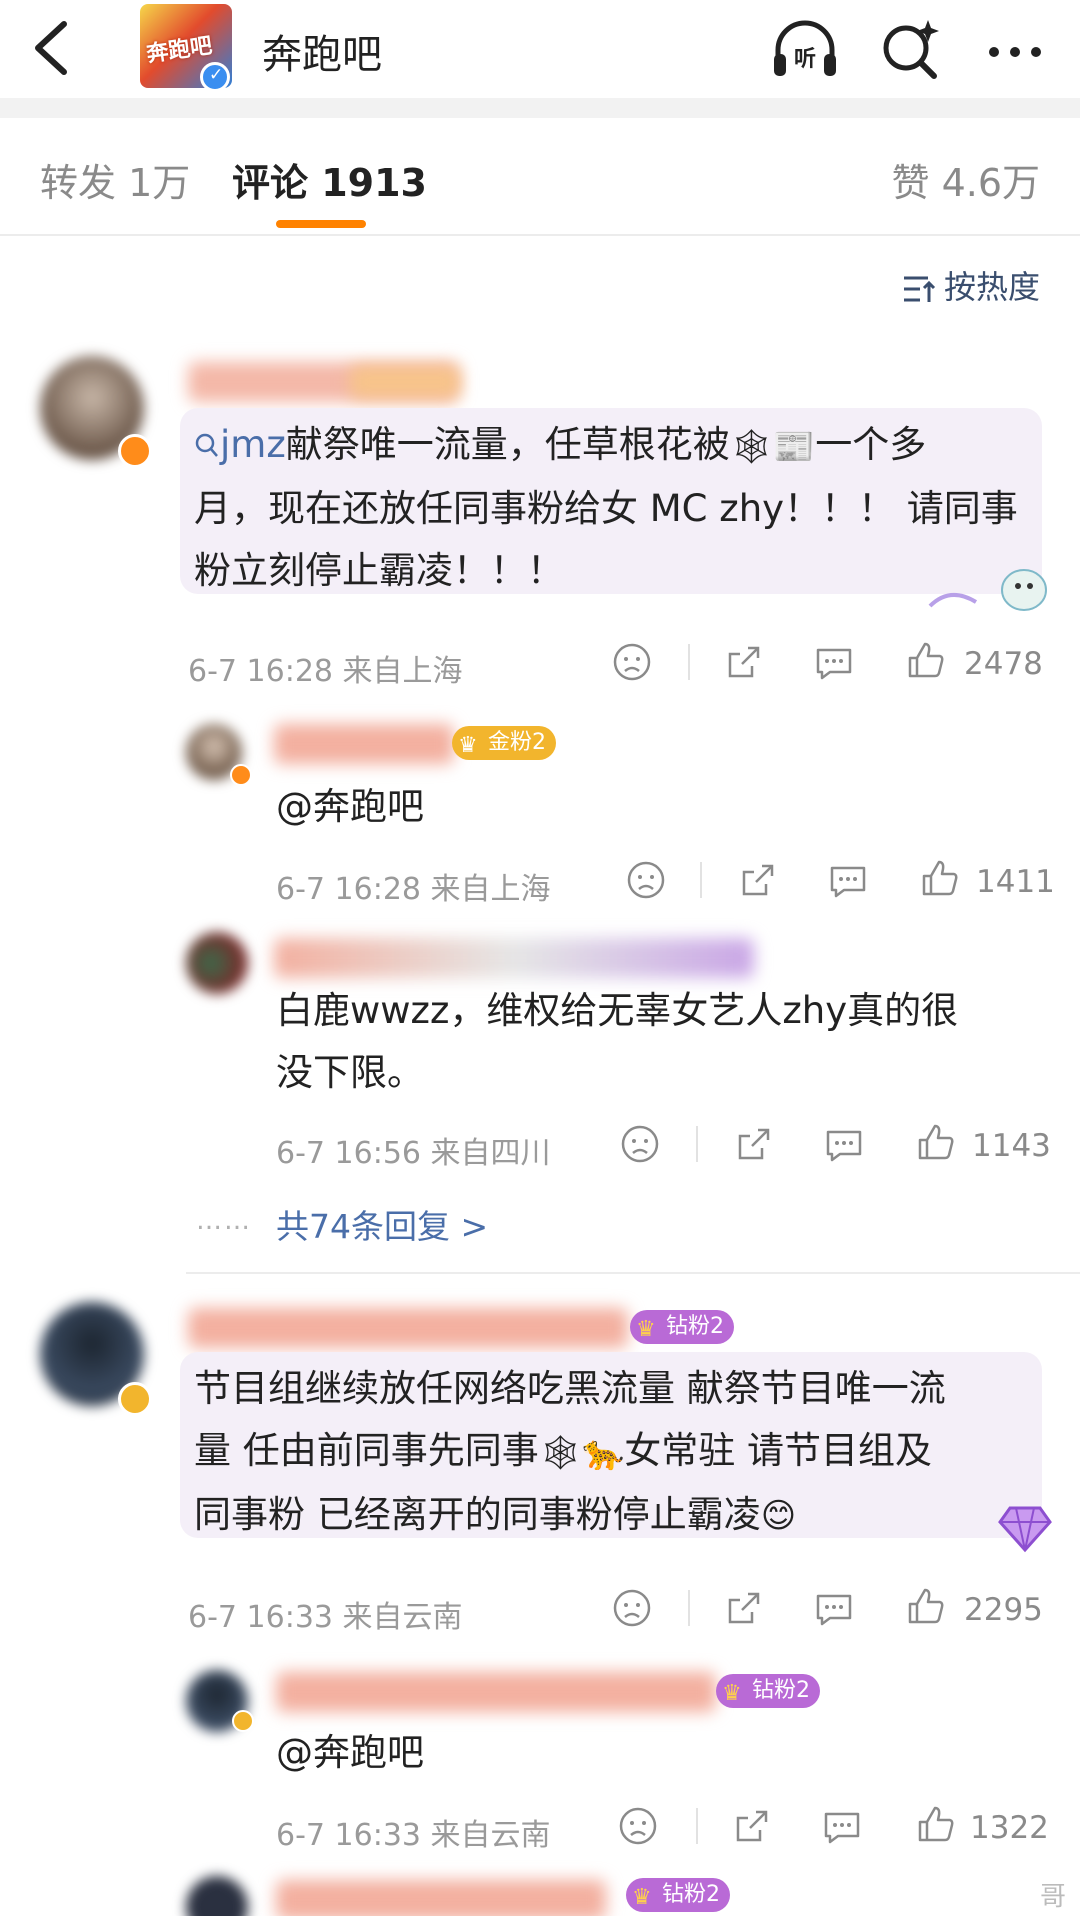  Describe the element at coordinates (1053, 1897) in the screenshot. I see `watermark: 哥` at that location.